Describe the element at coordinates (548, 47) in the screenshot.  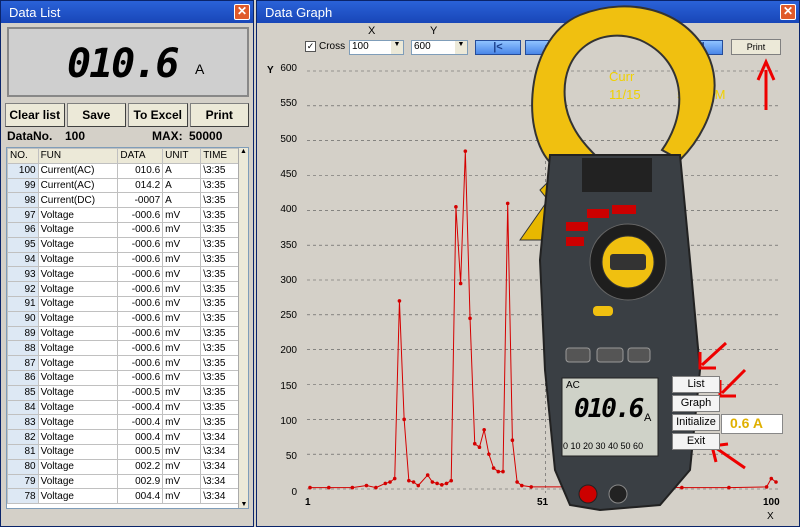
I see `prev-page-icon: <` at that location.